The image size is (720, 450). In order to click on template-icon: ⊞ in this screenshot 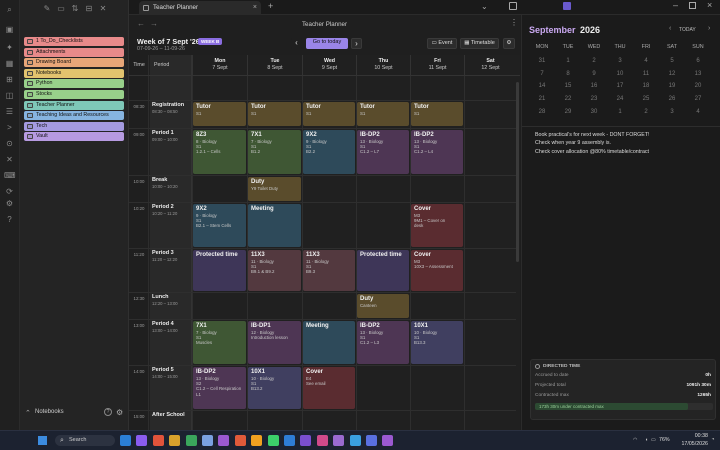, I will do `click(9, 79)`.